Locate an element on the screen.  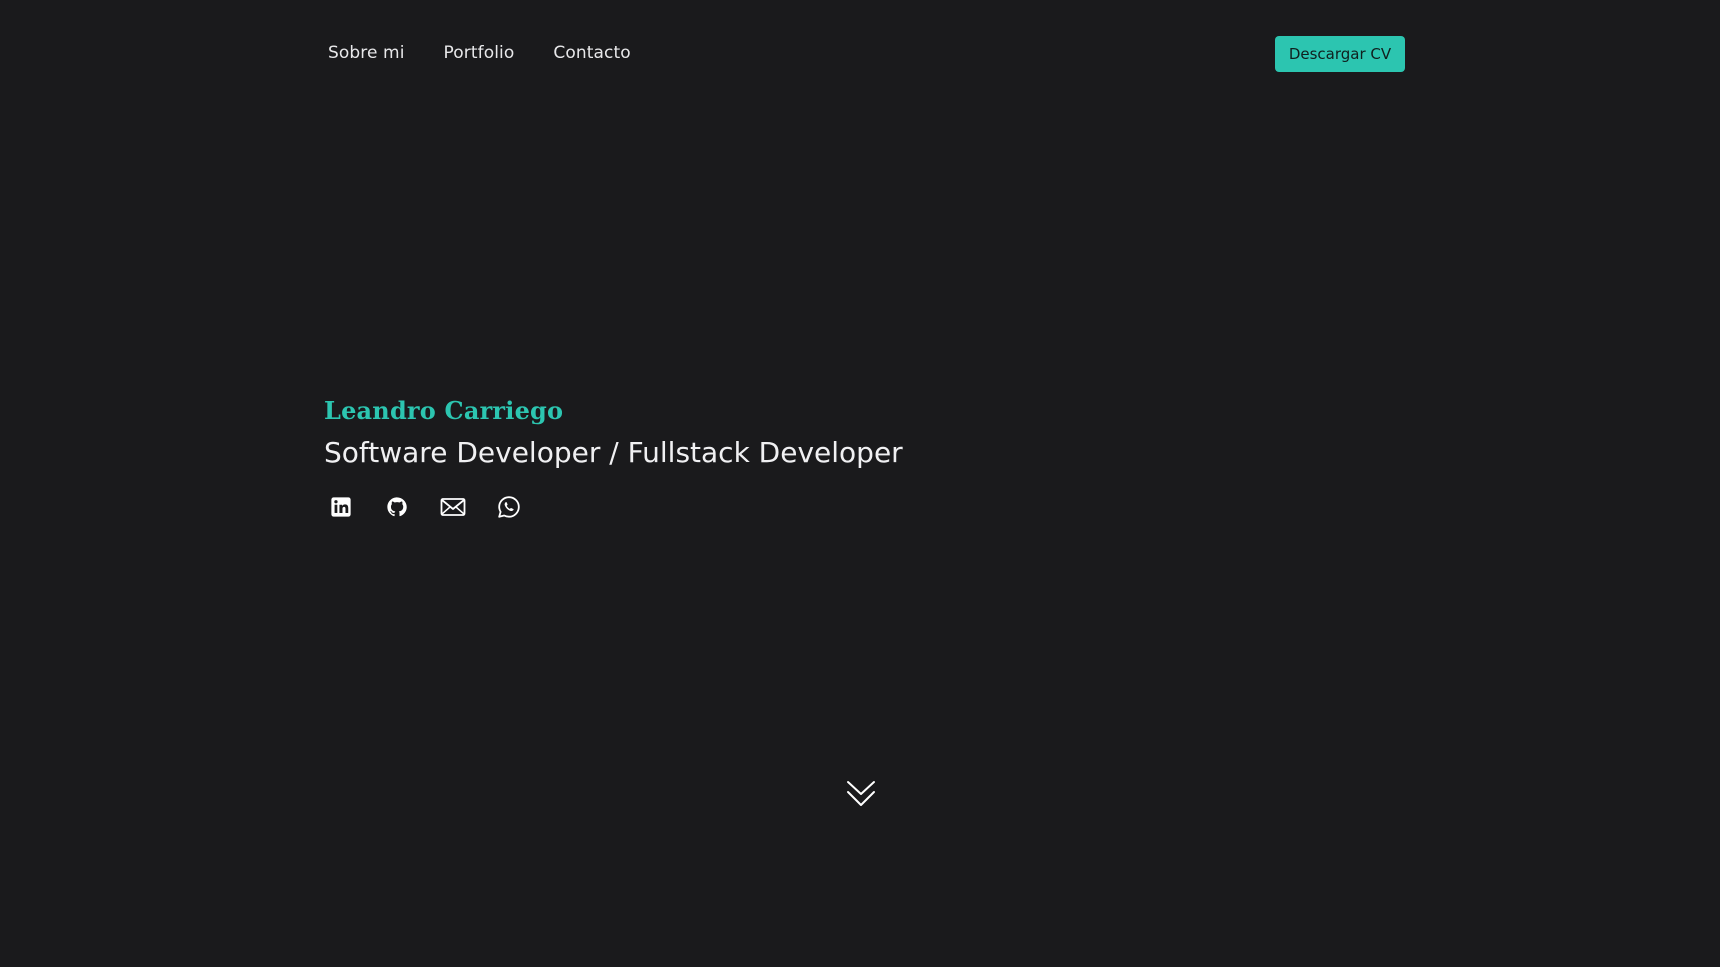
download-cv-button: Descargar CV is located at coordinates (1340, 54).